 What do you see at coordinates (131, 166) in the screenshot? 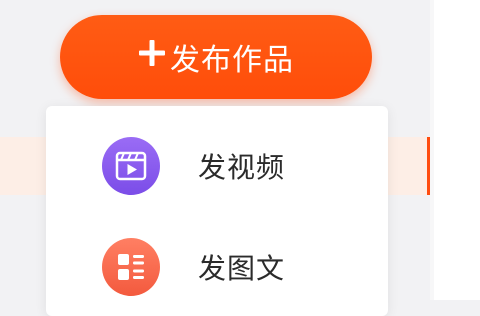
I see `video-icon` at bounding box center [131, 166].